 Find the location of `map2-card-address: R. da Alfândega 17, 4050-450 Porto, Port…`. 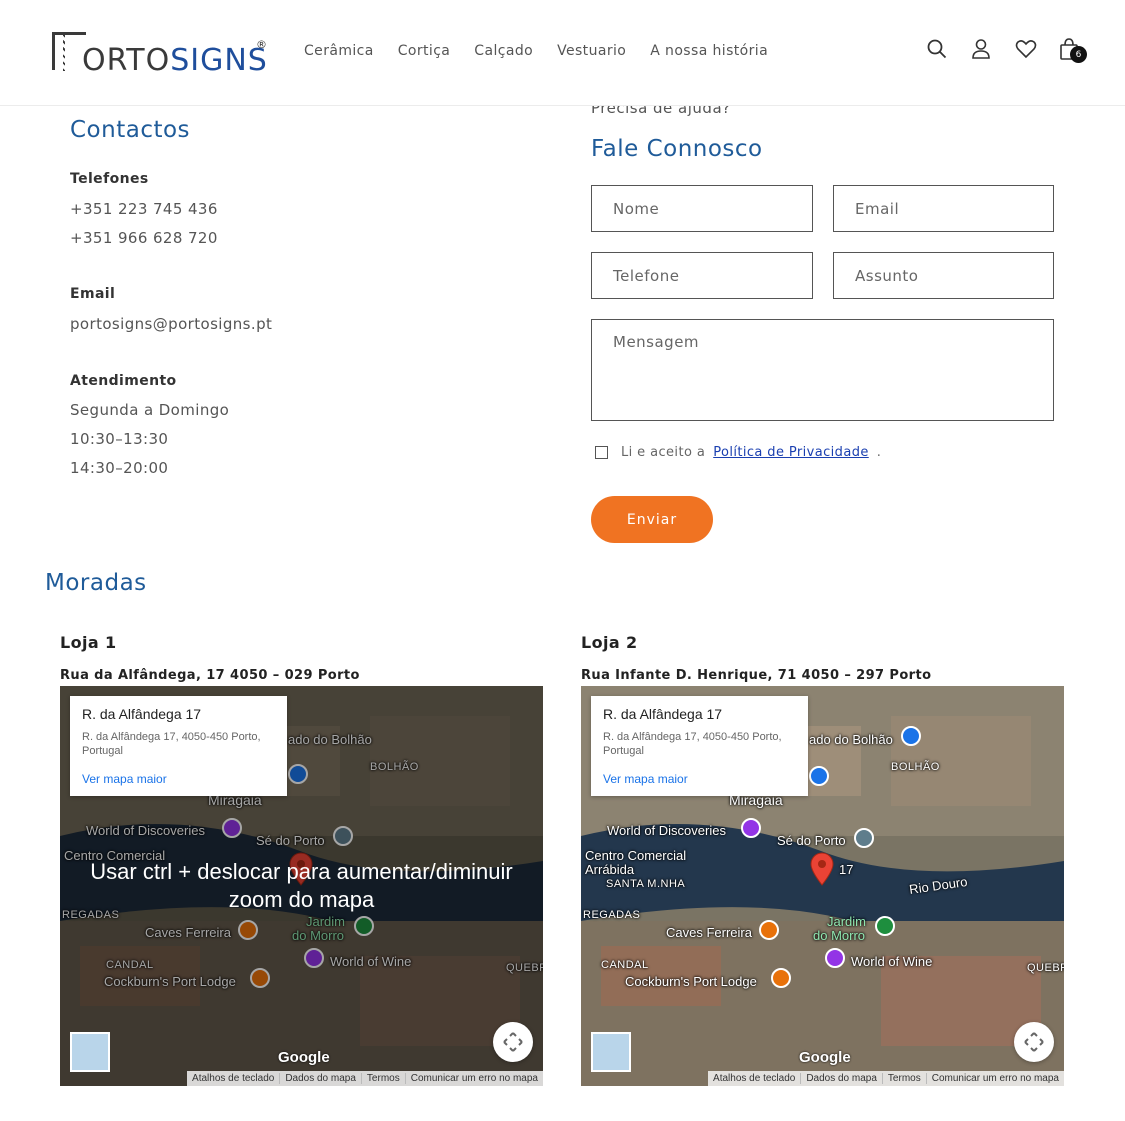

map2-card-address: R. da Alfândega 17, 4050-450 Porto, Port… is located at coordinates (692, 744).